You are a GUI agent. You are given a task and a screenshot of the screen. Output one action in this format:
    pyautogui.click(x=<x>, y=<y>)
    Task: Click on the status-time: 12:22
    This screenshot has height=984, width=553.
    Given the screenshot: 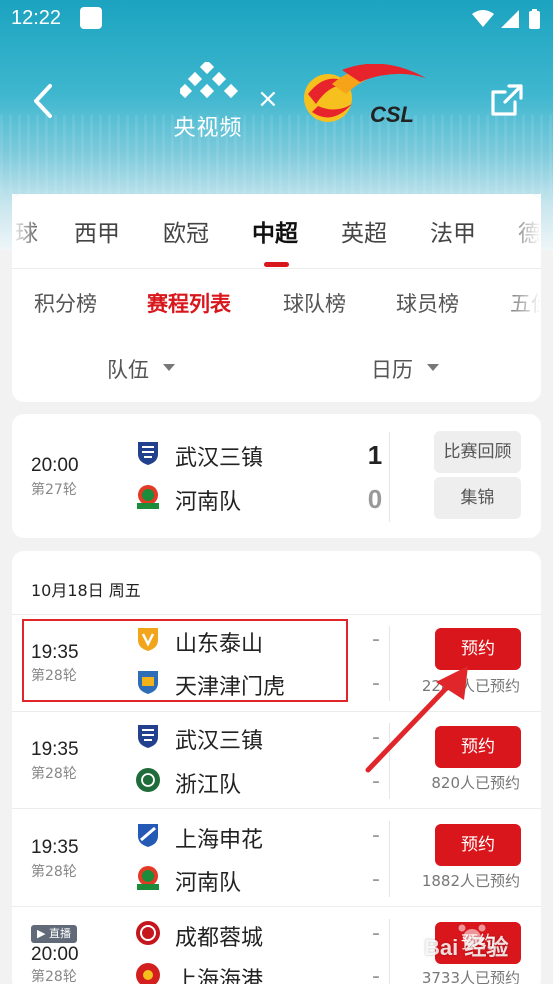 What is the action you would take?
    pyautogui.click(x=36, y=18)
    